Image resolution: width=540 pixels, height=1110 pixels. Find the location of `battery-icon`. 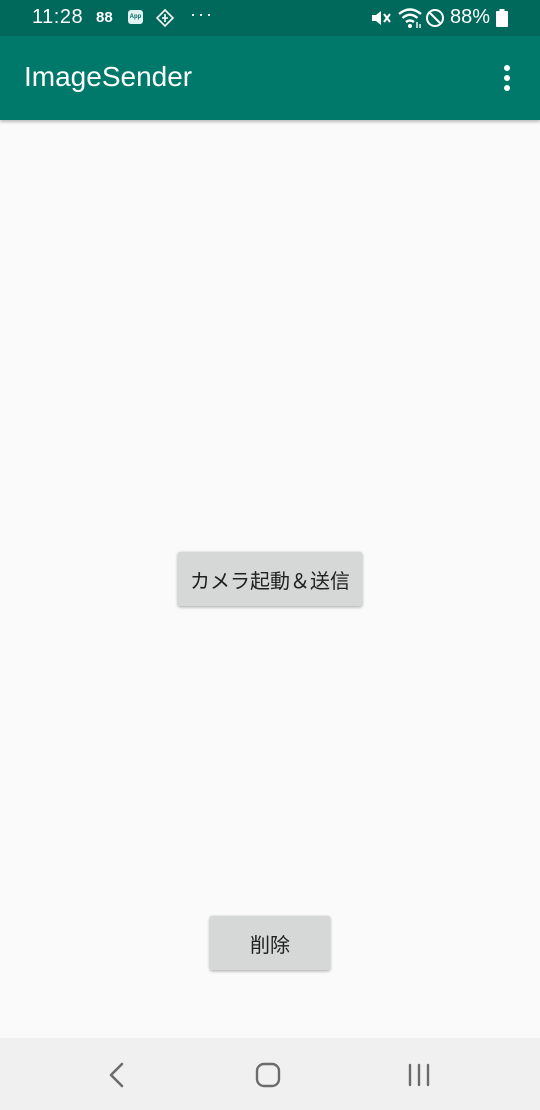

battery-icon is located at coordinates (502, 18).